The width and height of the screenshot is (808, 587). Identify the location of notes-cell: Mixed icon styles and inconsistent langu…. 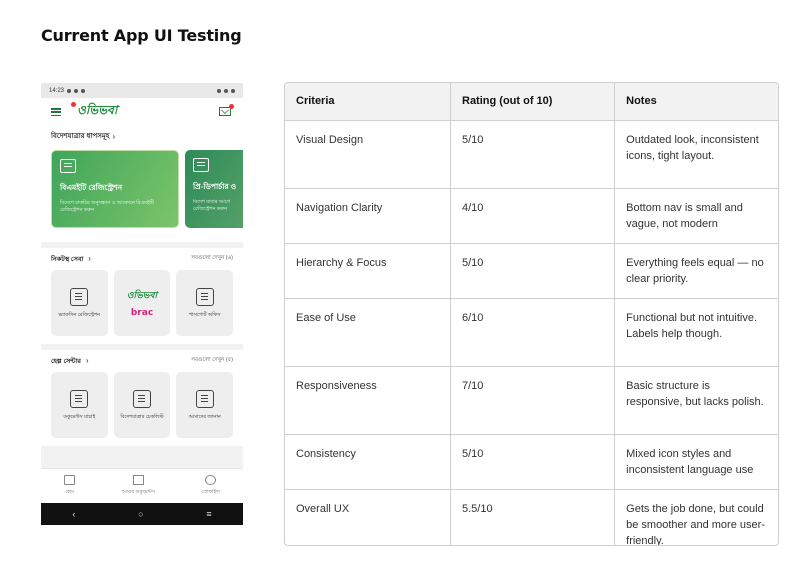
(696, 462).